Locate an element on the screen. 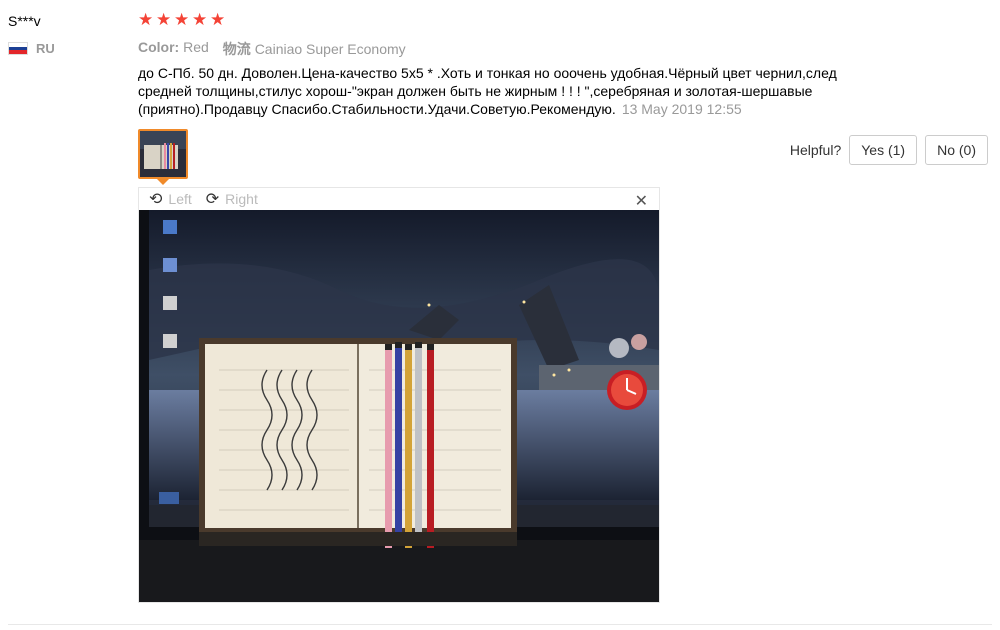 Image resolution: width=1000 pixels, height=630 pixels. russia-flag-icon is located at coordinates (18, 48).